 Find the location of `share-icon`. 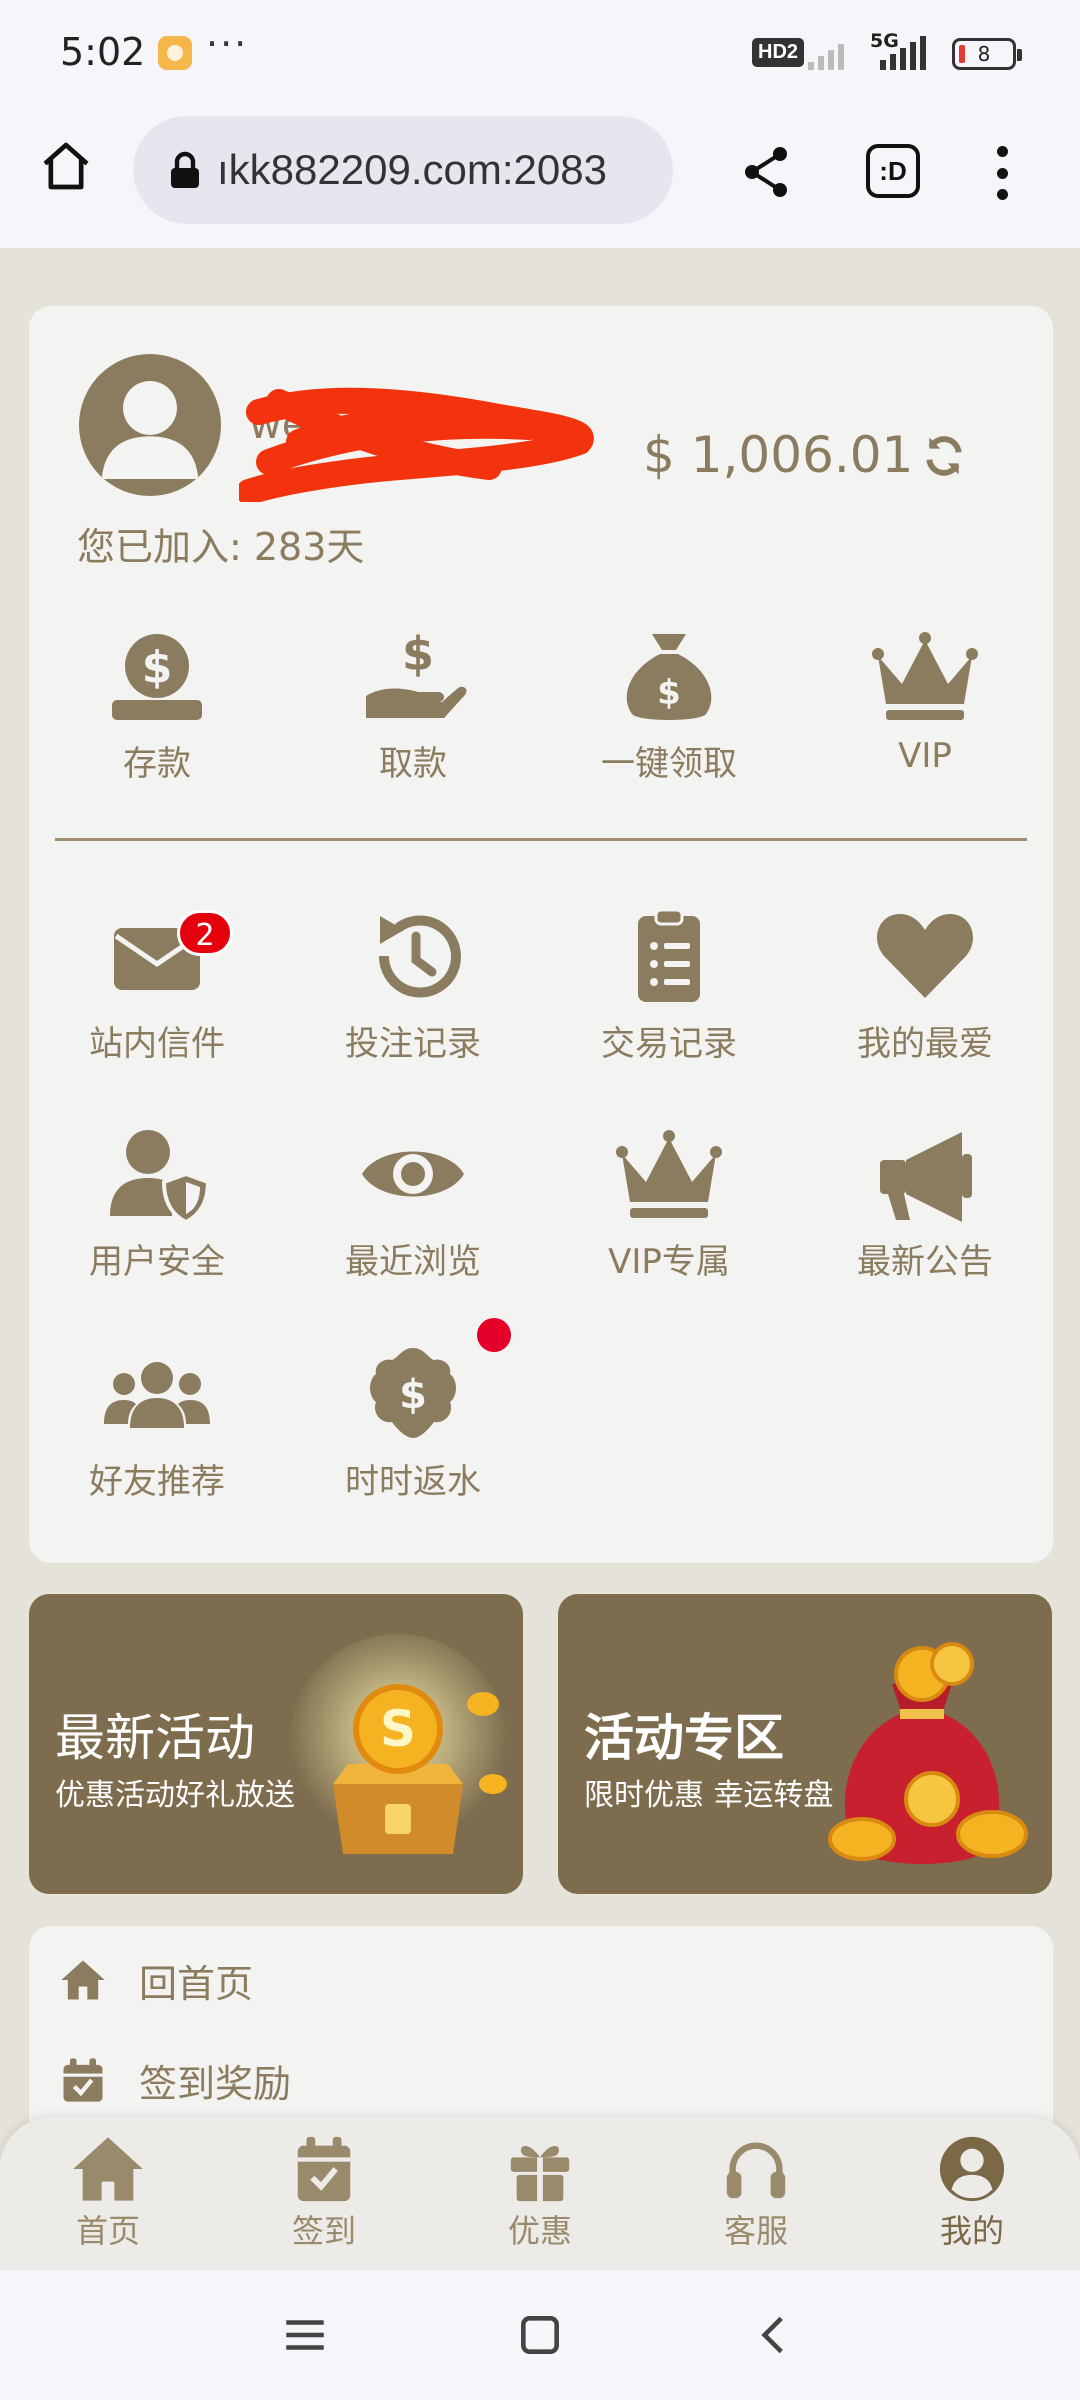

share-icon is located at coordinates (766, 172).